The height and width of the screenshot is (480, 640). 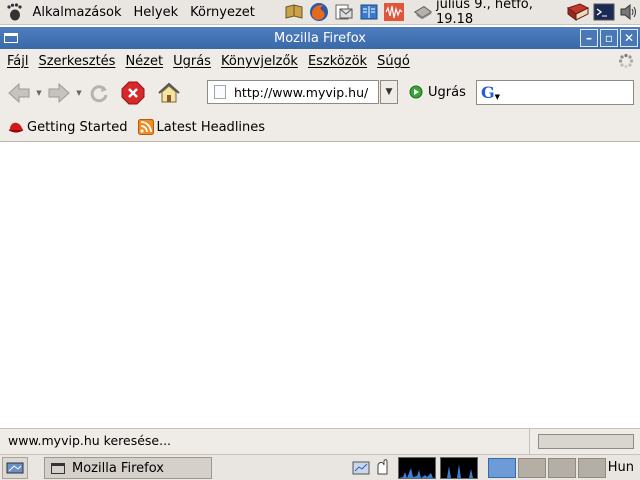 I want to click on back-arrow-icon, so click(x=19, y=93).